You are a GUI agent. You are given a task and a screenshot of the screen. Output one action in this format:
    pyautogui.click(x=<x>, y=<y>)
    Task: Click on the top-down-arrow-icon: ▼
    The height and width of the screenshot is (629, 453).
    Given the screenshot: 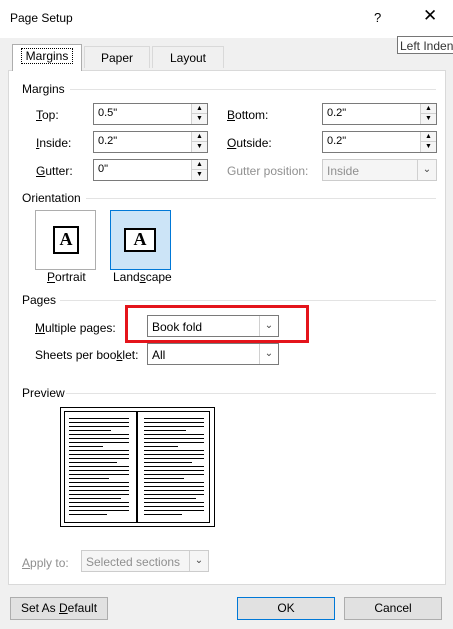 What is the action you would take?
    pyautogui.click(x=199, y=119)
    